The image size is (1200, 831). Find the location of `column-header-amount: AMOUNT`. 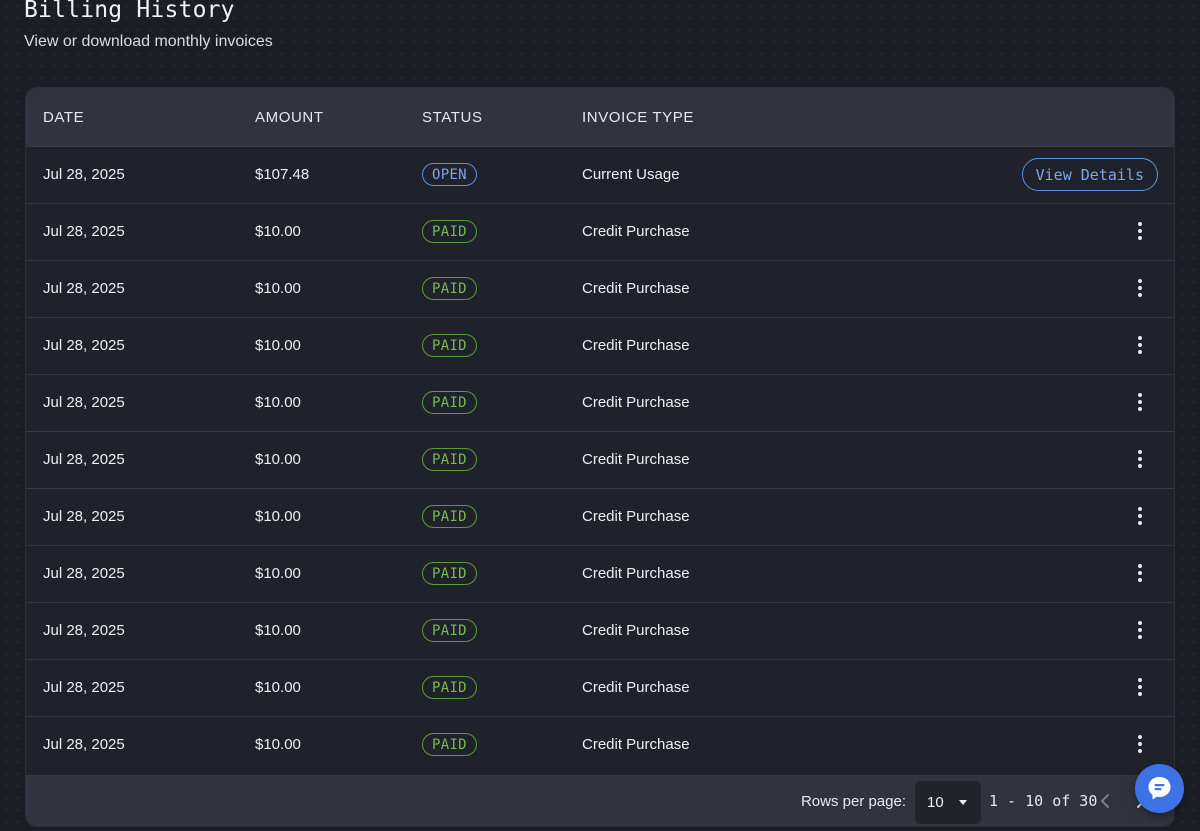

column-header-amount: AMOUNT is located at coordinates (289, 117).